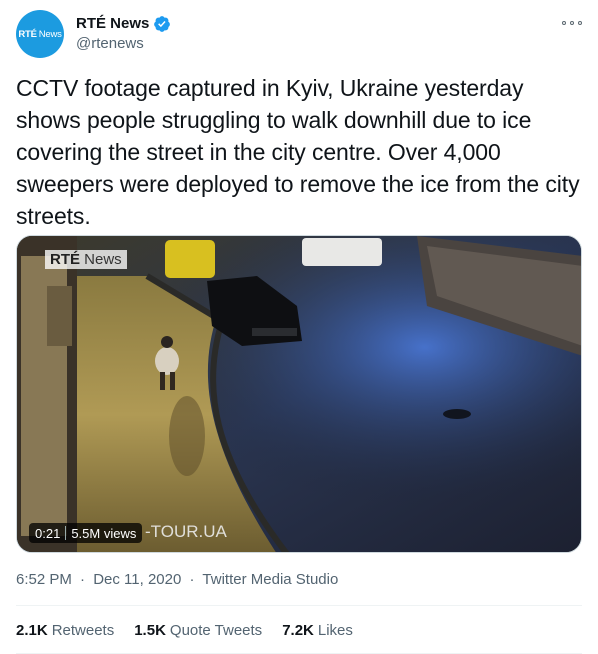  I want to click on divider, so click(299, 605).